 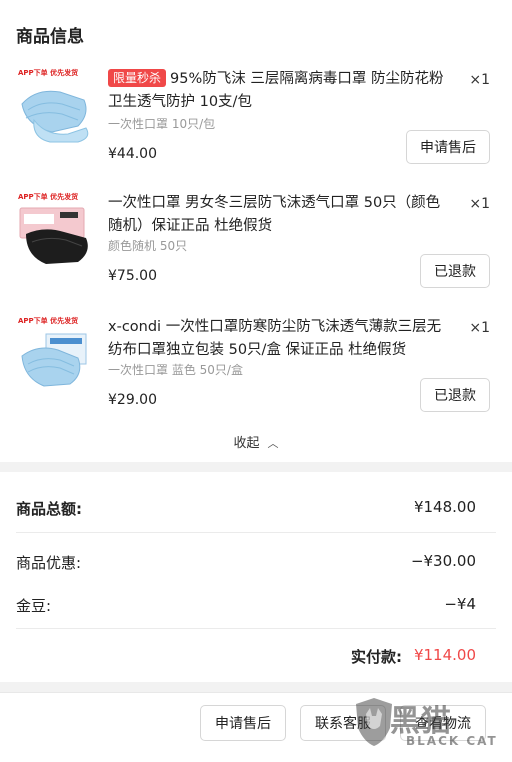 What do you see at coordinates (53, 235) in the screenshot?
I see `black-mask-image` at bounding box center [53, 235].